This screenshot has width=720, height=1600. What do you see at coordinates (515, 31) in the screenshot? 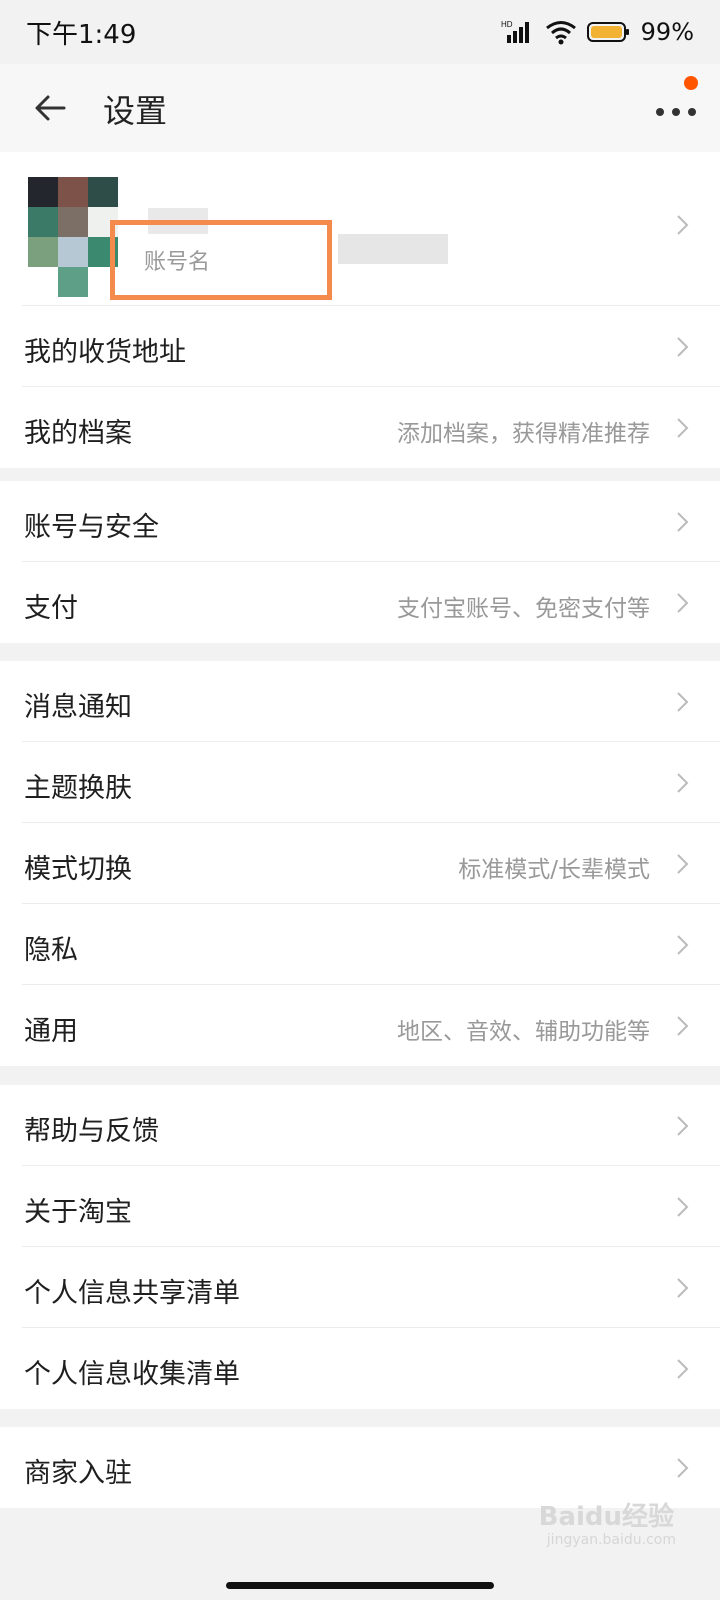
I see `signal-icon: HD` at bounding box center [515, 31].